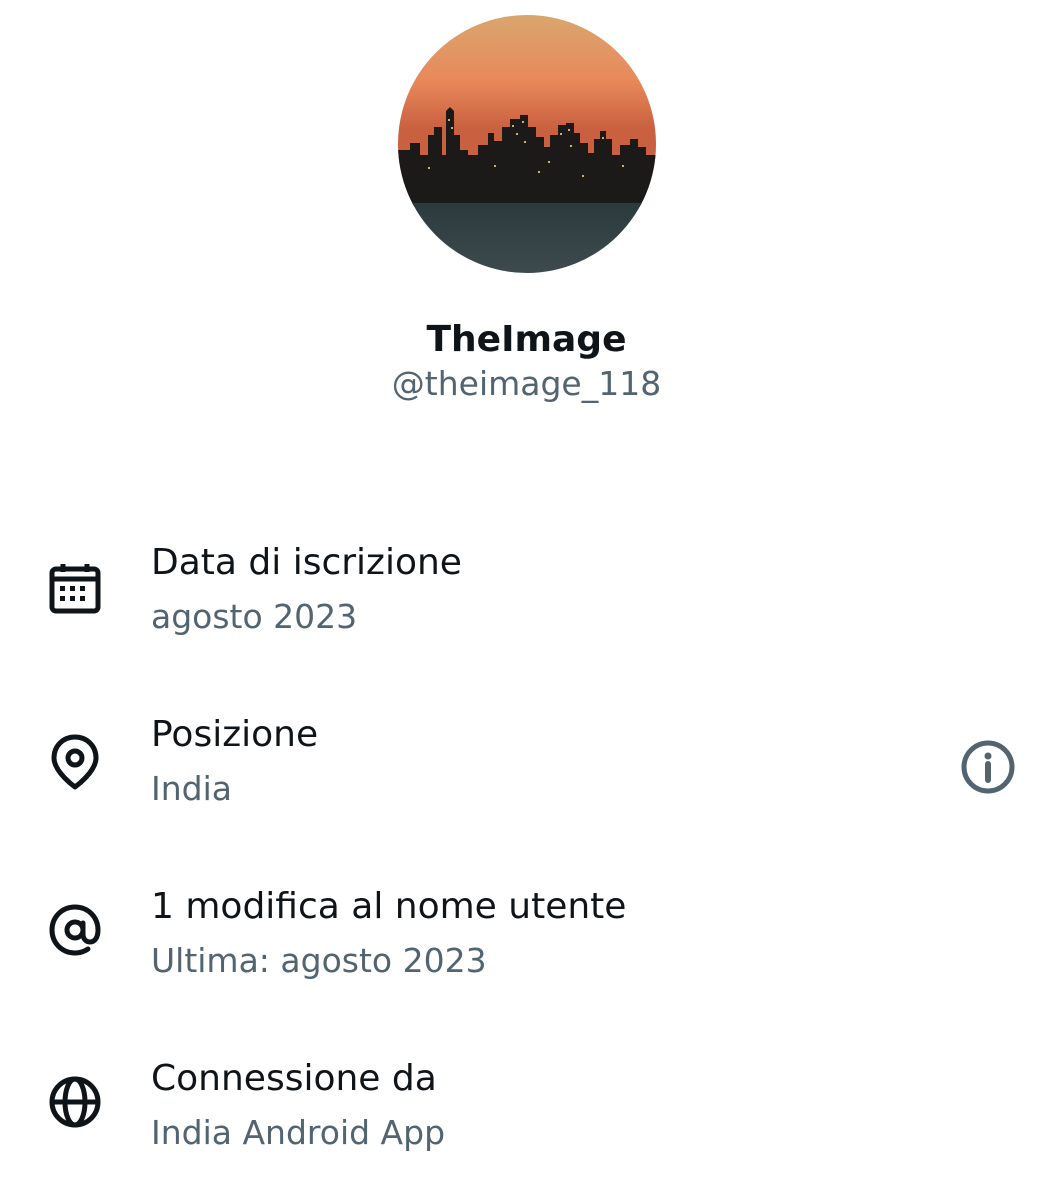 This screenshot has width=1053, height=1200. I want to click on avatar, so click(527, 144).